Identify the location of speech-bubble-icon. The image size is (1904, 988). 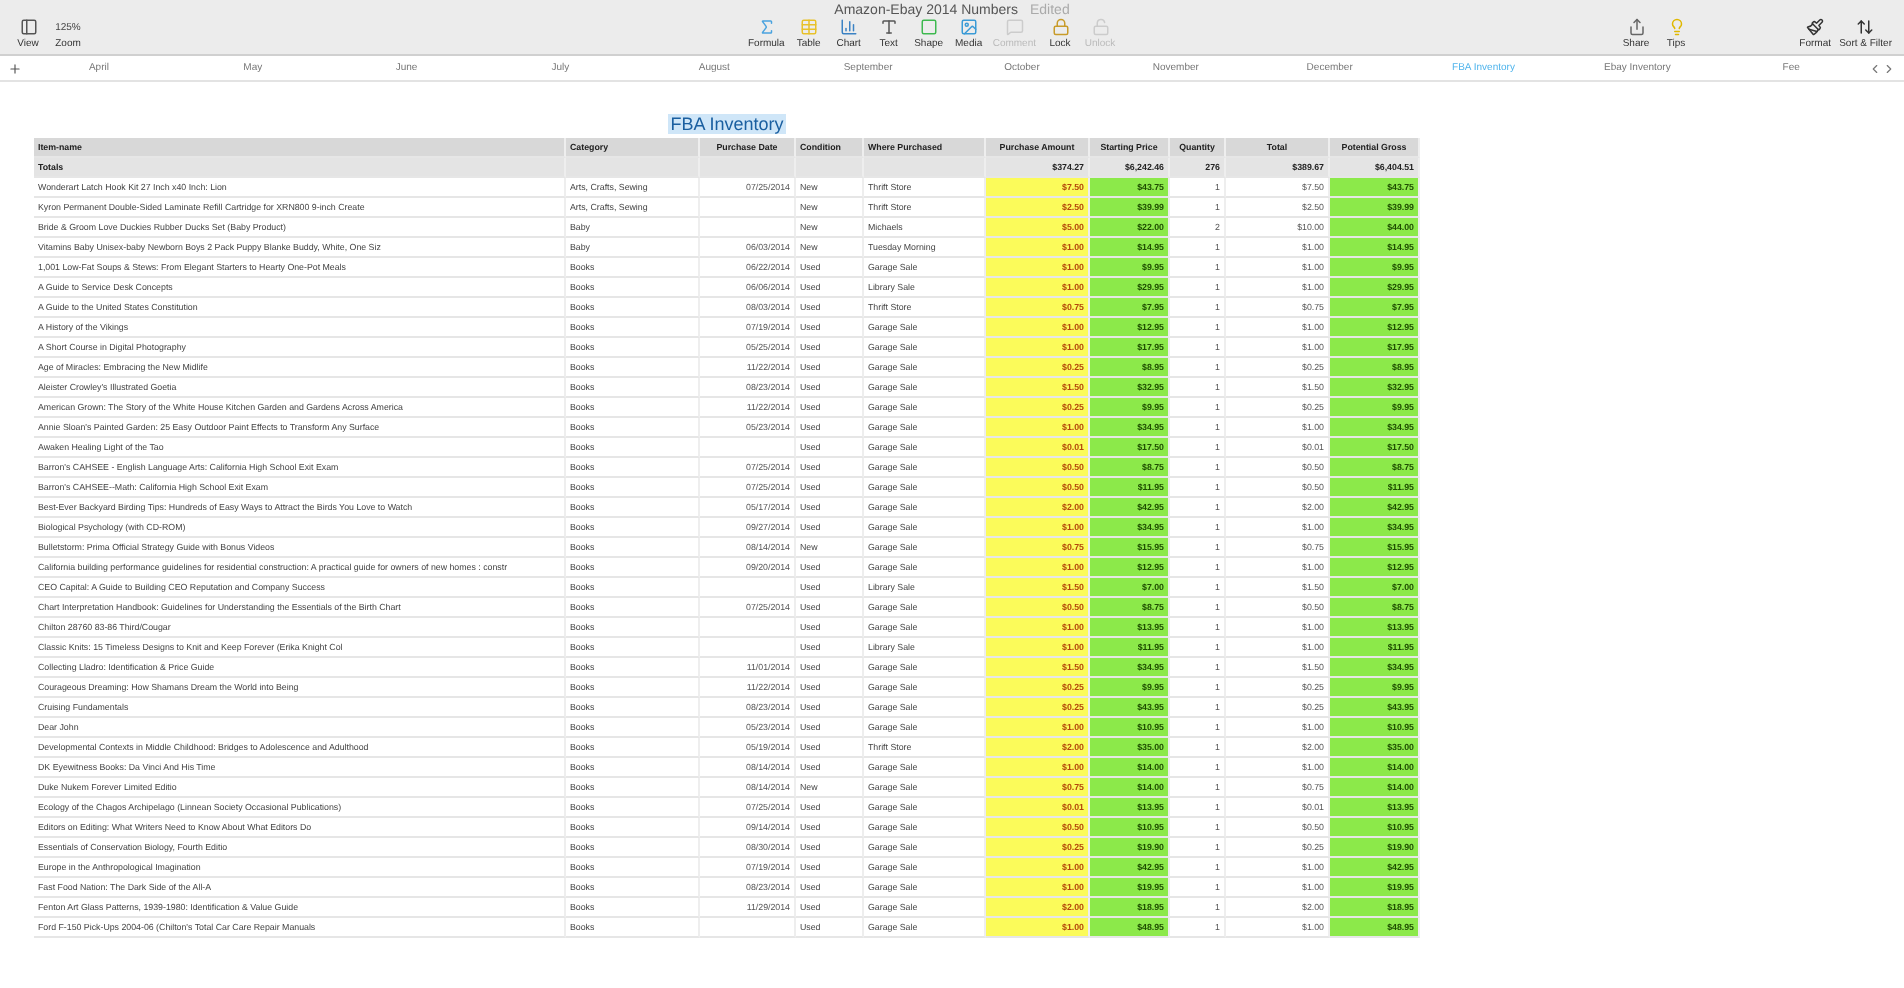
(1014, 27).